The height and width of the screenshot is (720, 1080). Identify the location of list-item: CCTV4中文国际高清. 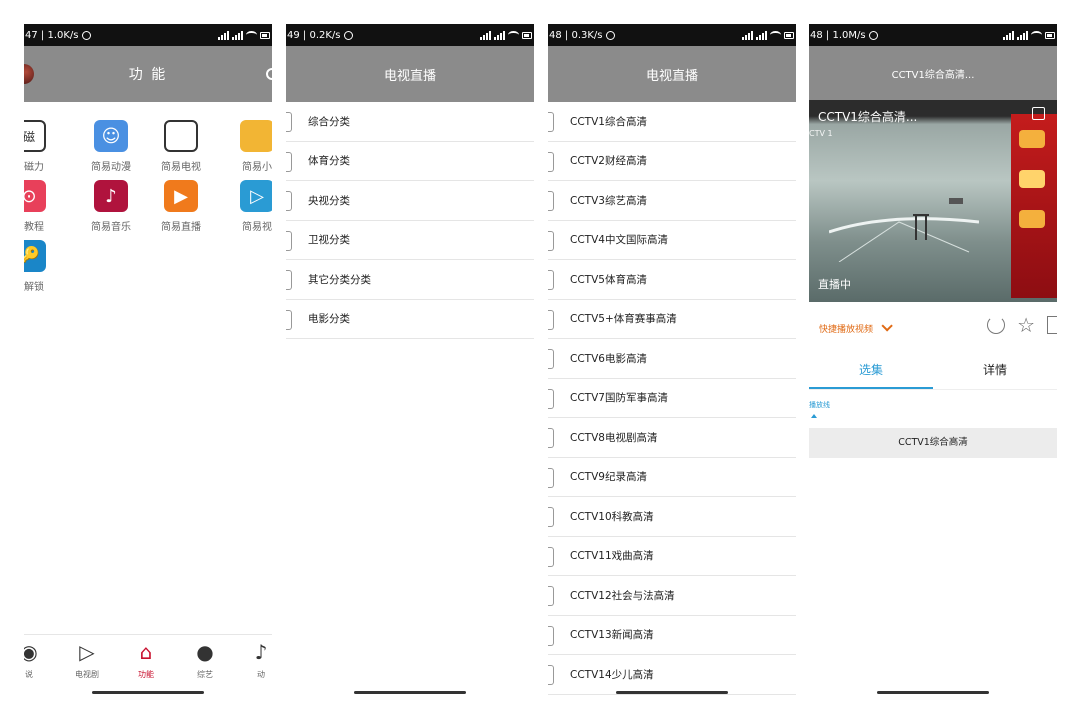
(672, 240).